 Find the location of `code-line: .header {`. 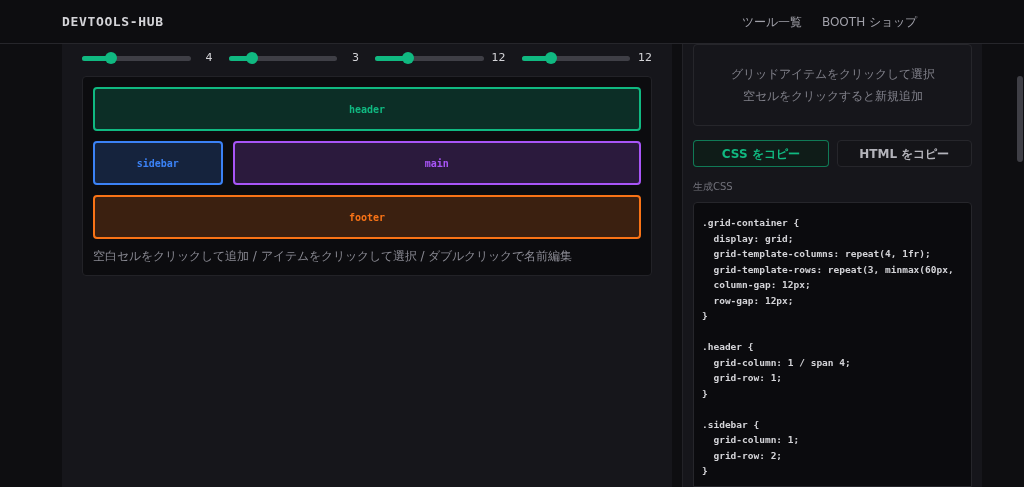

code-line: .header { is located at coordinates (728, 347).